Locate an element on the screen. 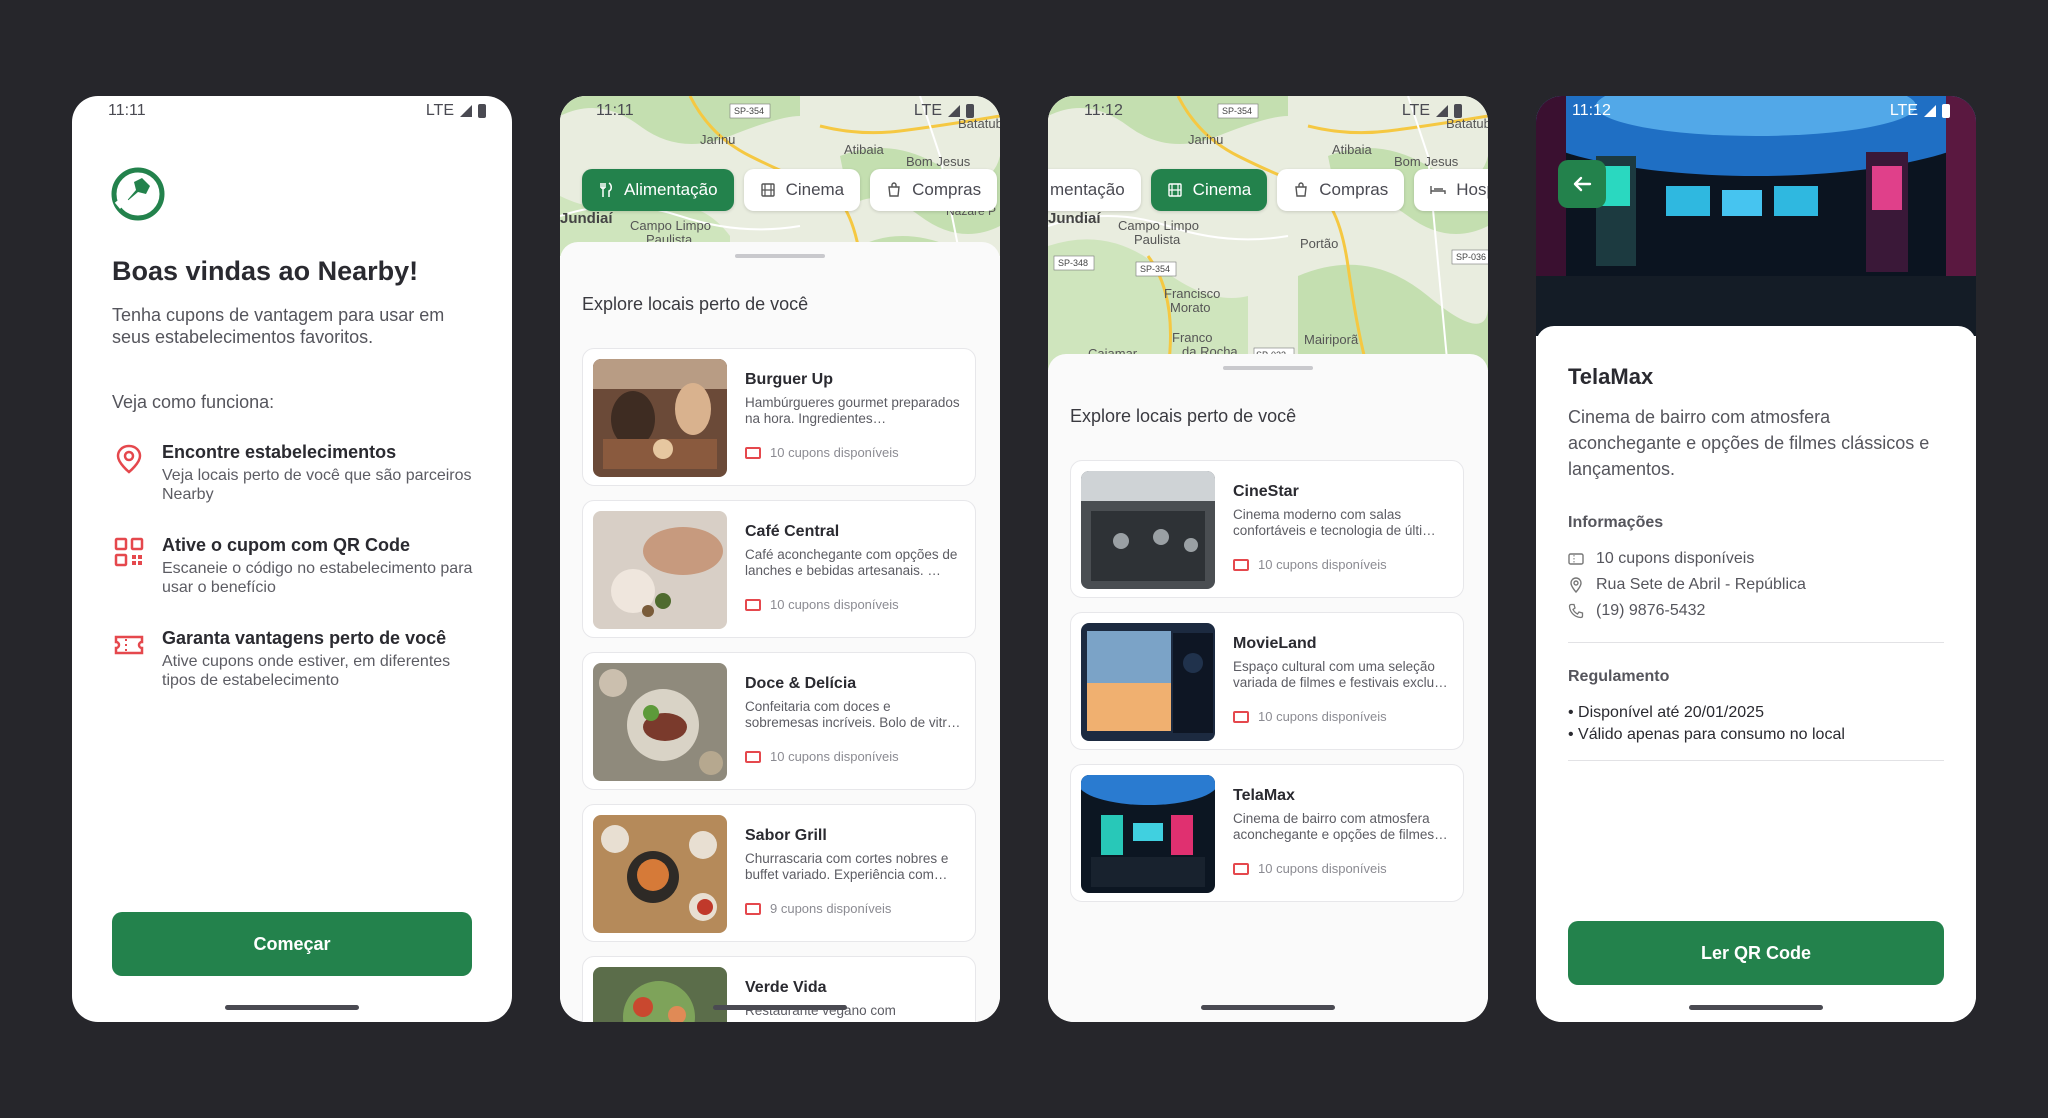 The image size is (2048, 1118). film-icon is located at coordinates (767, 190).